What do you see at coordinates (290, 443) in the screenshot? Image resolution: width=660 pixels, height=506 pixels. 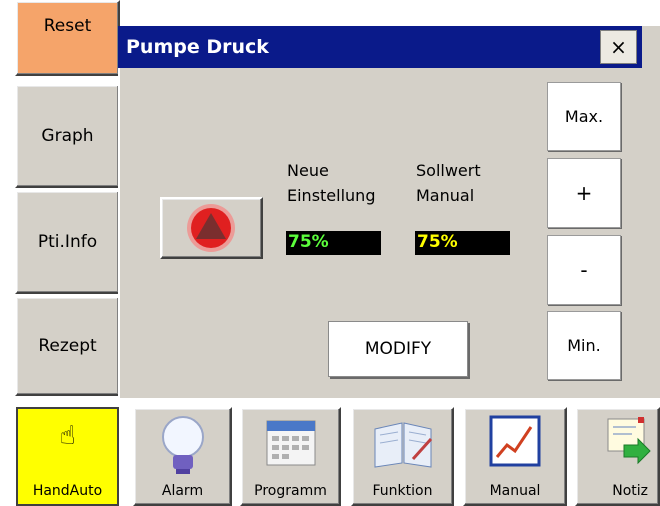 I see `calendar-icon` at bounding box center [290, 443].